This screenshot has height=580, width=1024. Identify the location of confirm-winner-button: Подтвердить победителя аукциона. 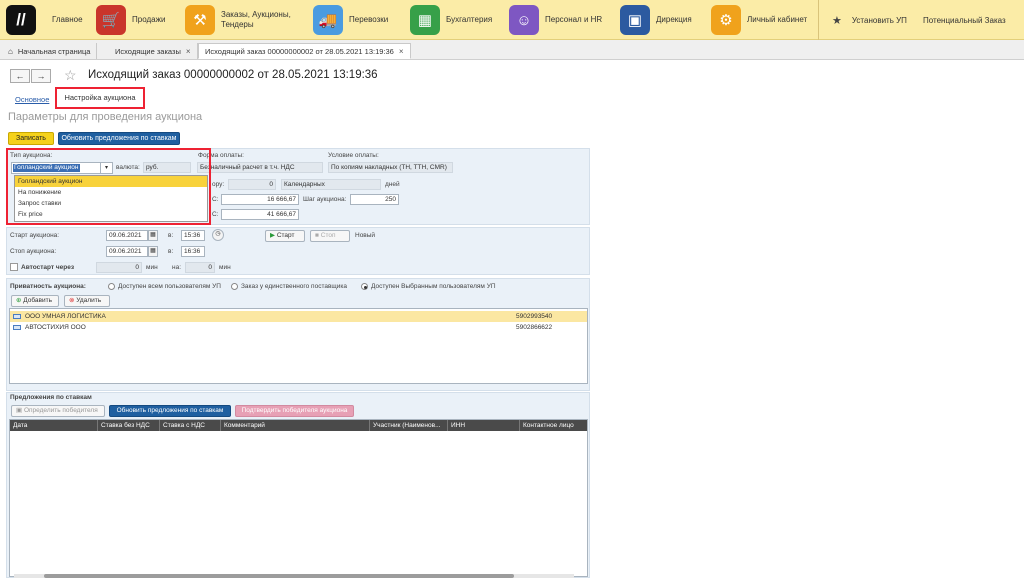
(294, 411).